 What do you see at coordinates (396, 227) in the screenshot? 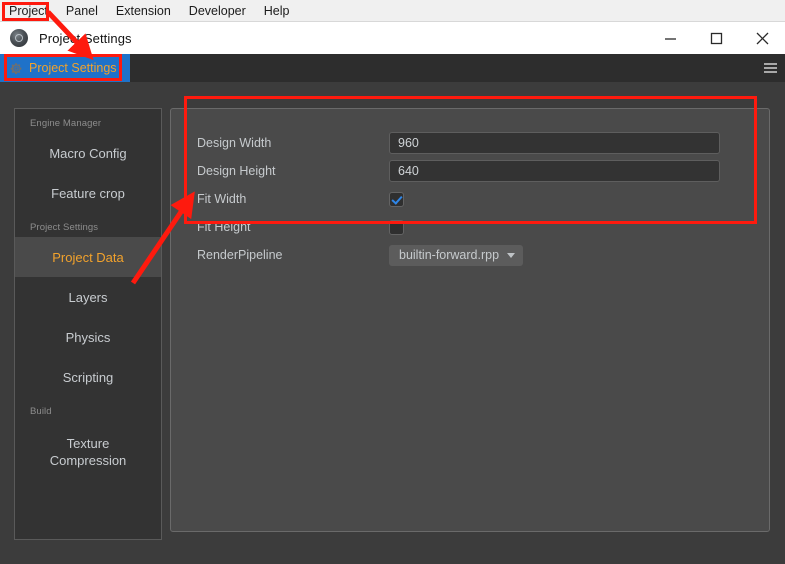
I see `fit-height-checkbox` at bounding box center [396, 227].